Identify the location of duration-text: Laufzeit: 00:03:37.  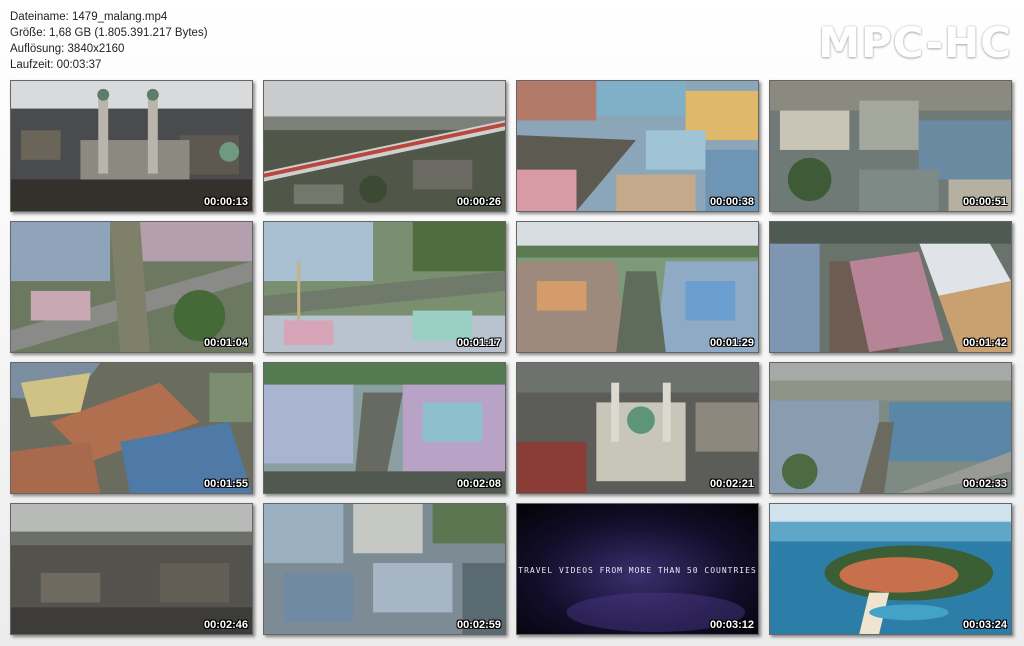
(56, 65).